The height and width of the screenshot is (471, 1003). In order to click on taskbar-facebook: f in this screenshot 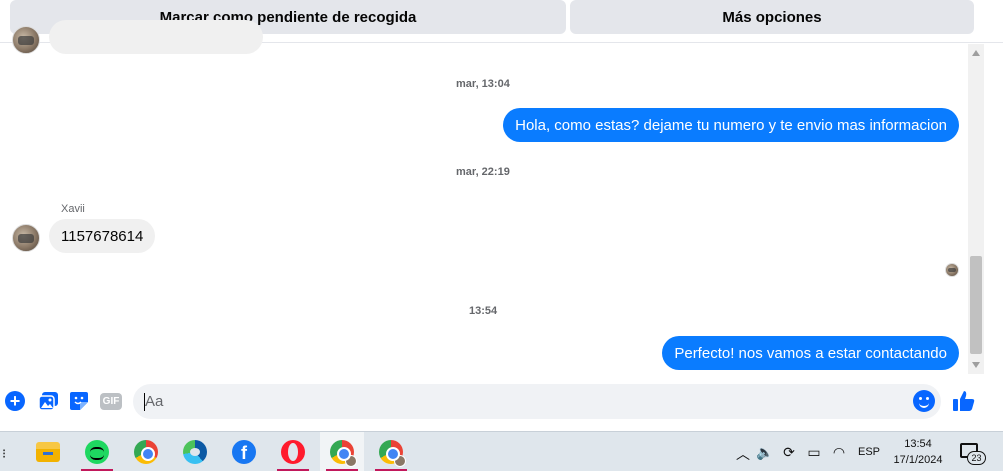, I will do `click(244, 451)`.